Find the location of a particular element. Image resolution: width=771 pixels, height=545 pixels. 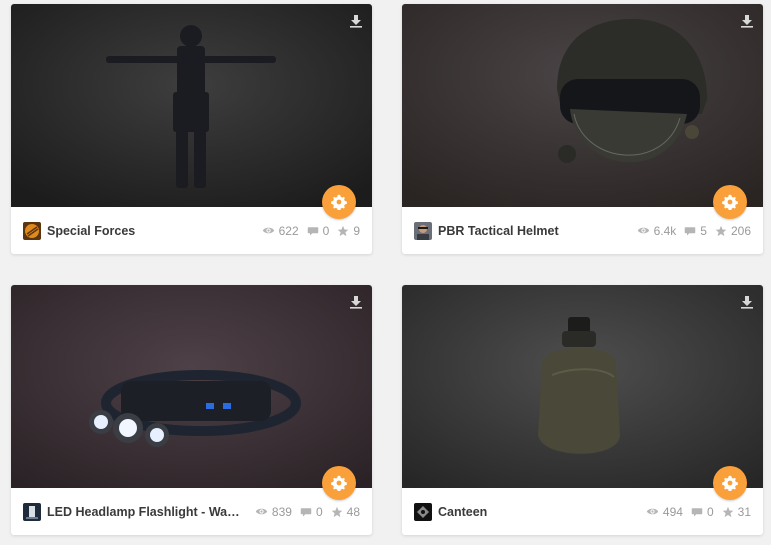

likes-count: 31 is located at coordinates (736, 512).